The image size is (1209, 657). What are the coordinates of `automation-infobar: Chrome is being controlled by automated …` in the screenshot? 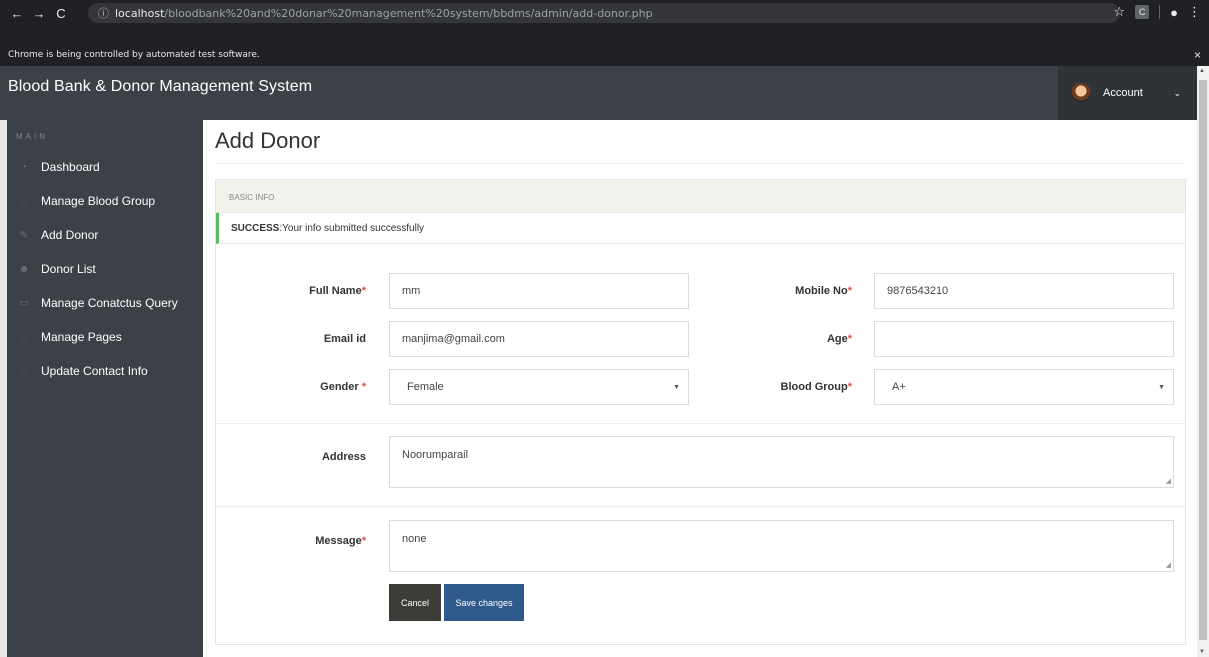 It's located at (604, 55).